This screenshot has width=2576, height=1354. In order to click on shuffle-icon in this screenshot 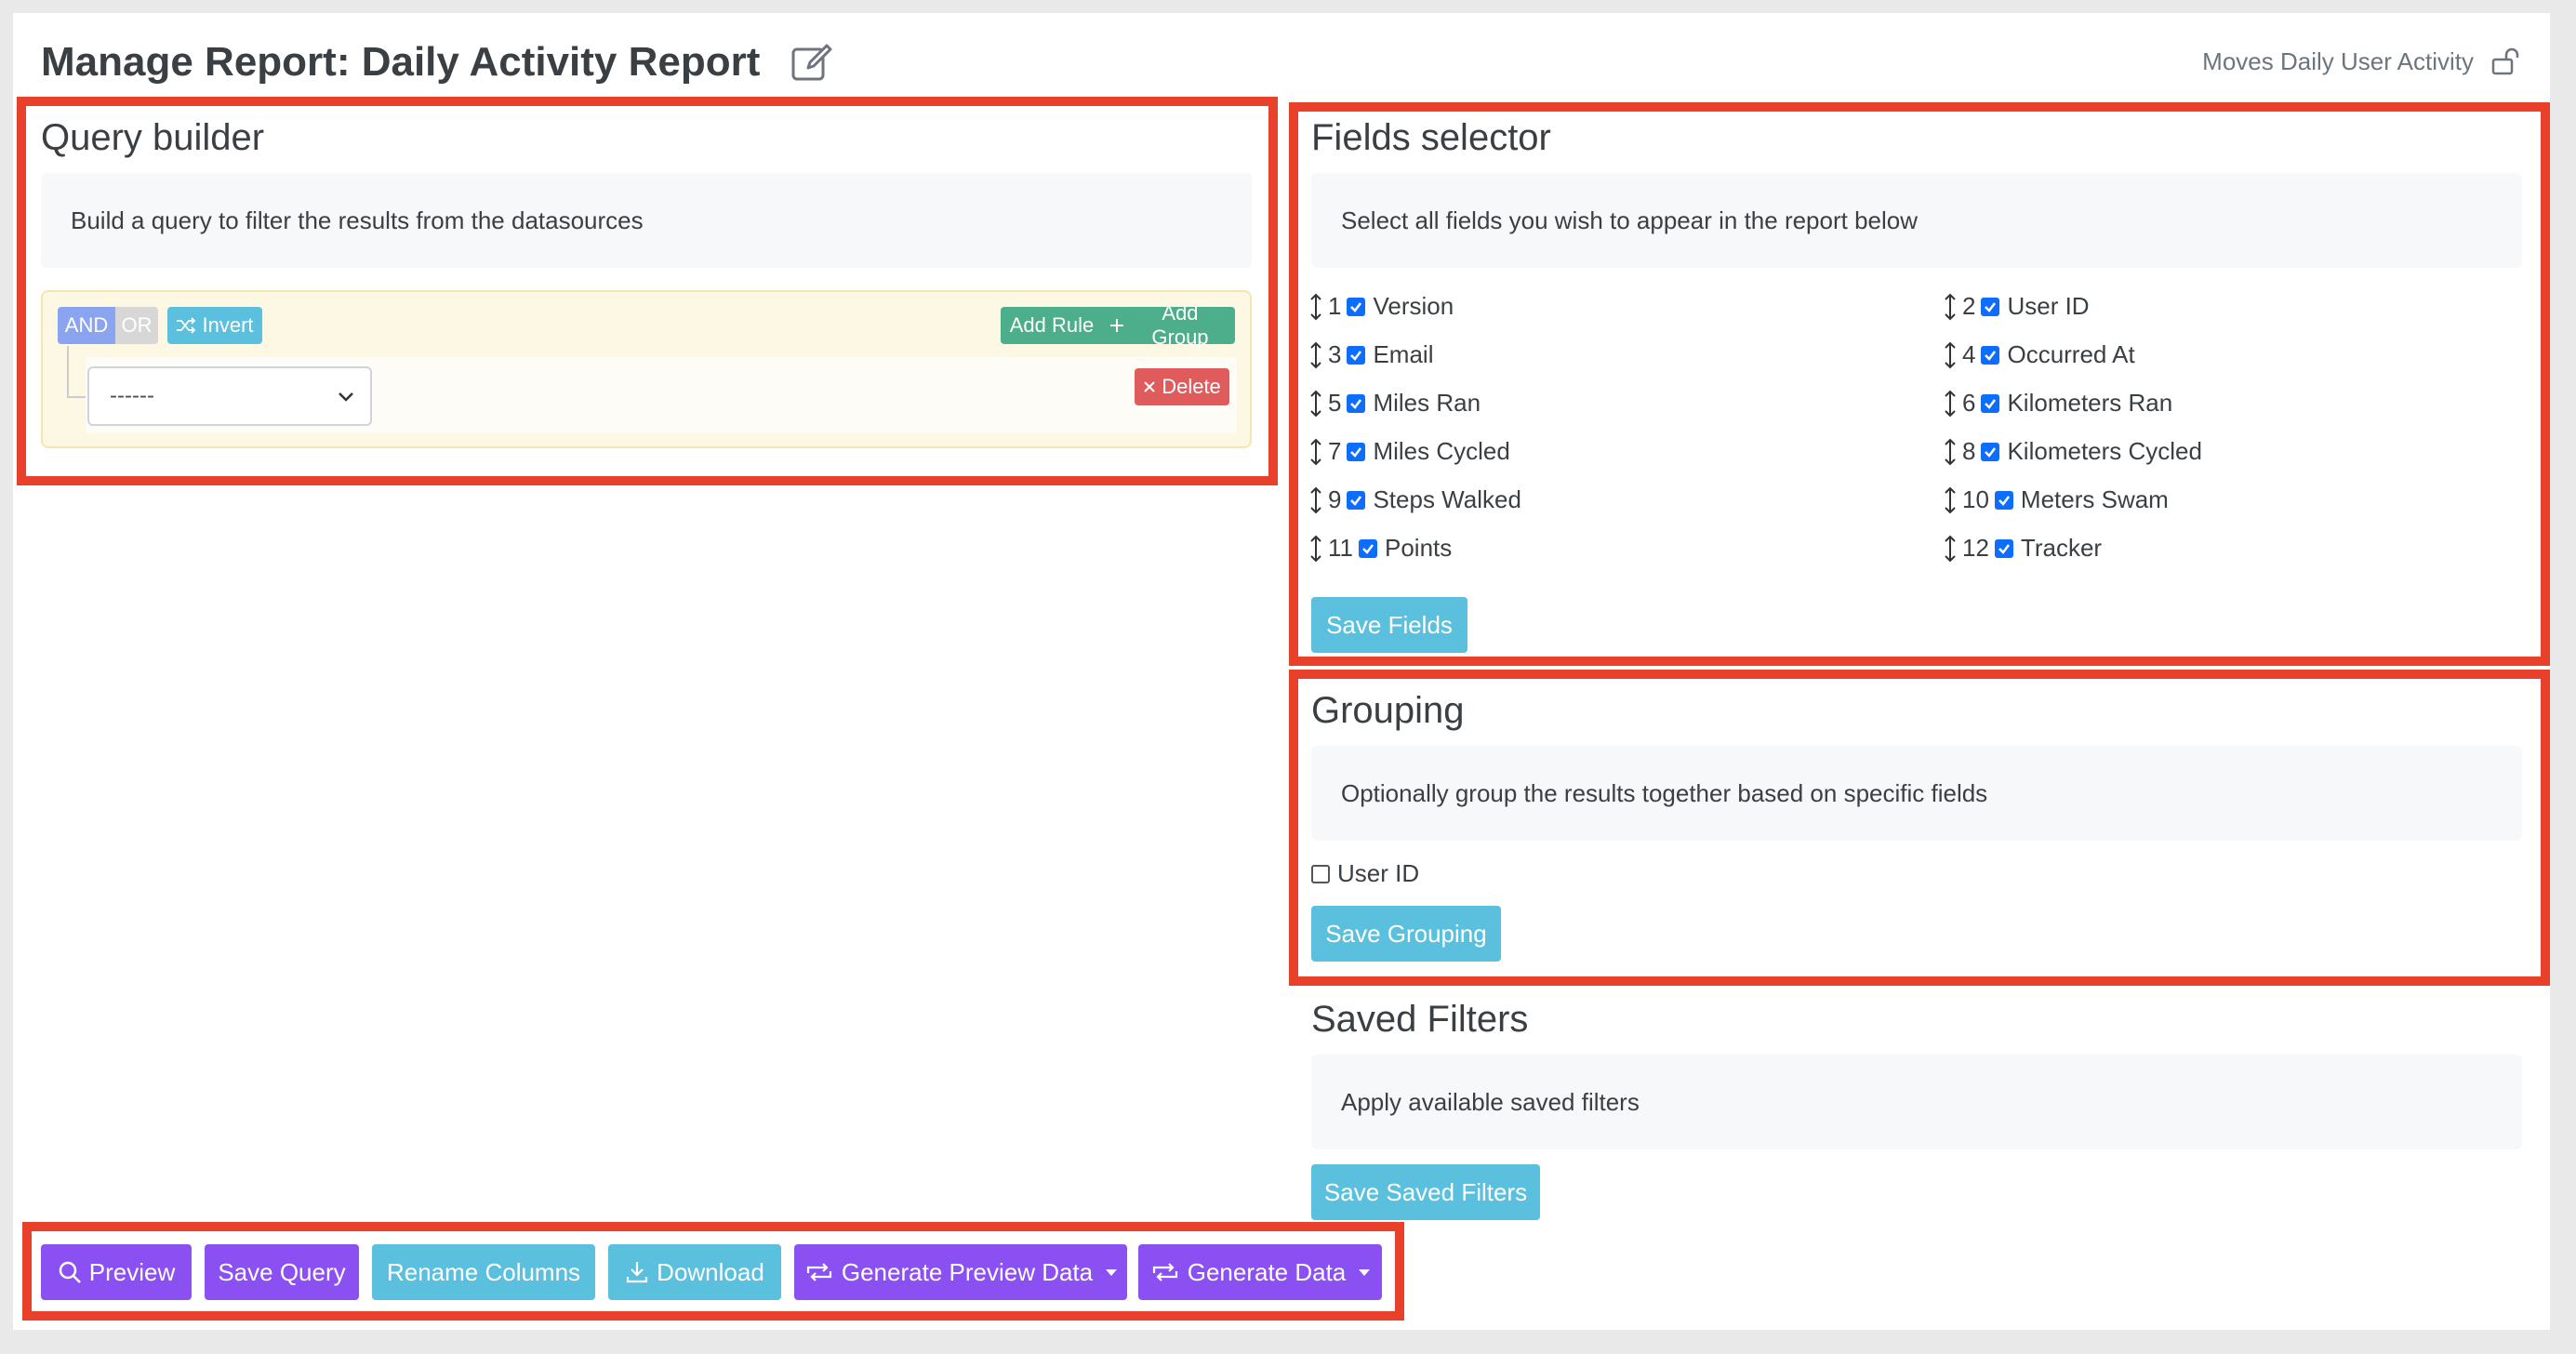, I will do `click(186, 325)`.